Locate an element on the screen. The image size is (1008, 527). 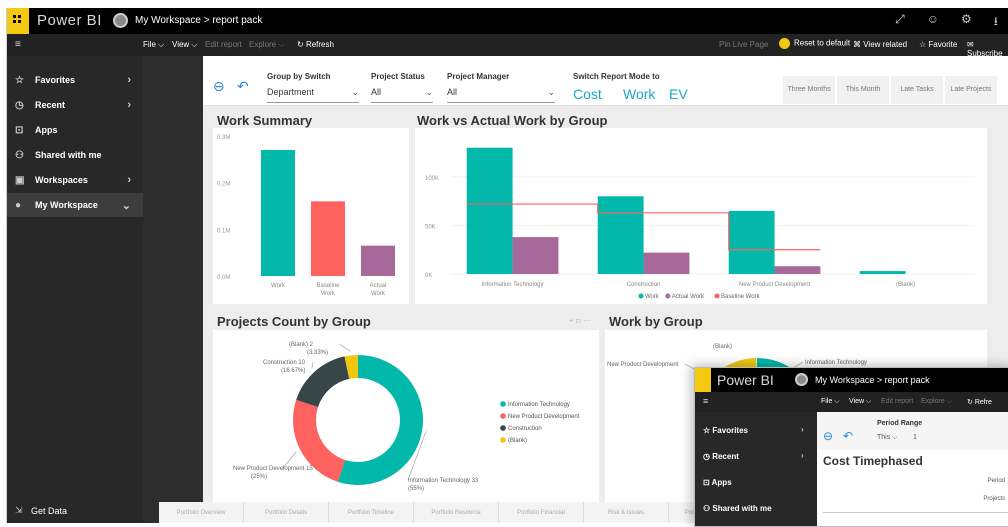
undo-icon: ↶ is located at coordinates (243, 86).